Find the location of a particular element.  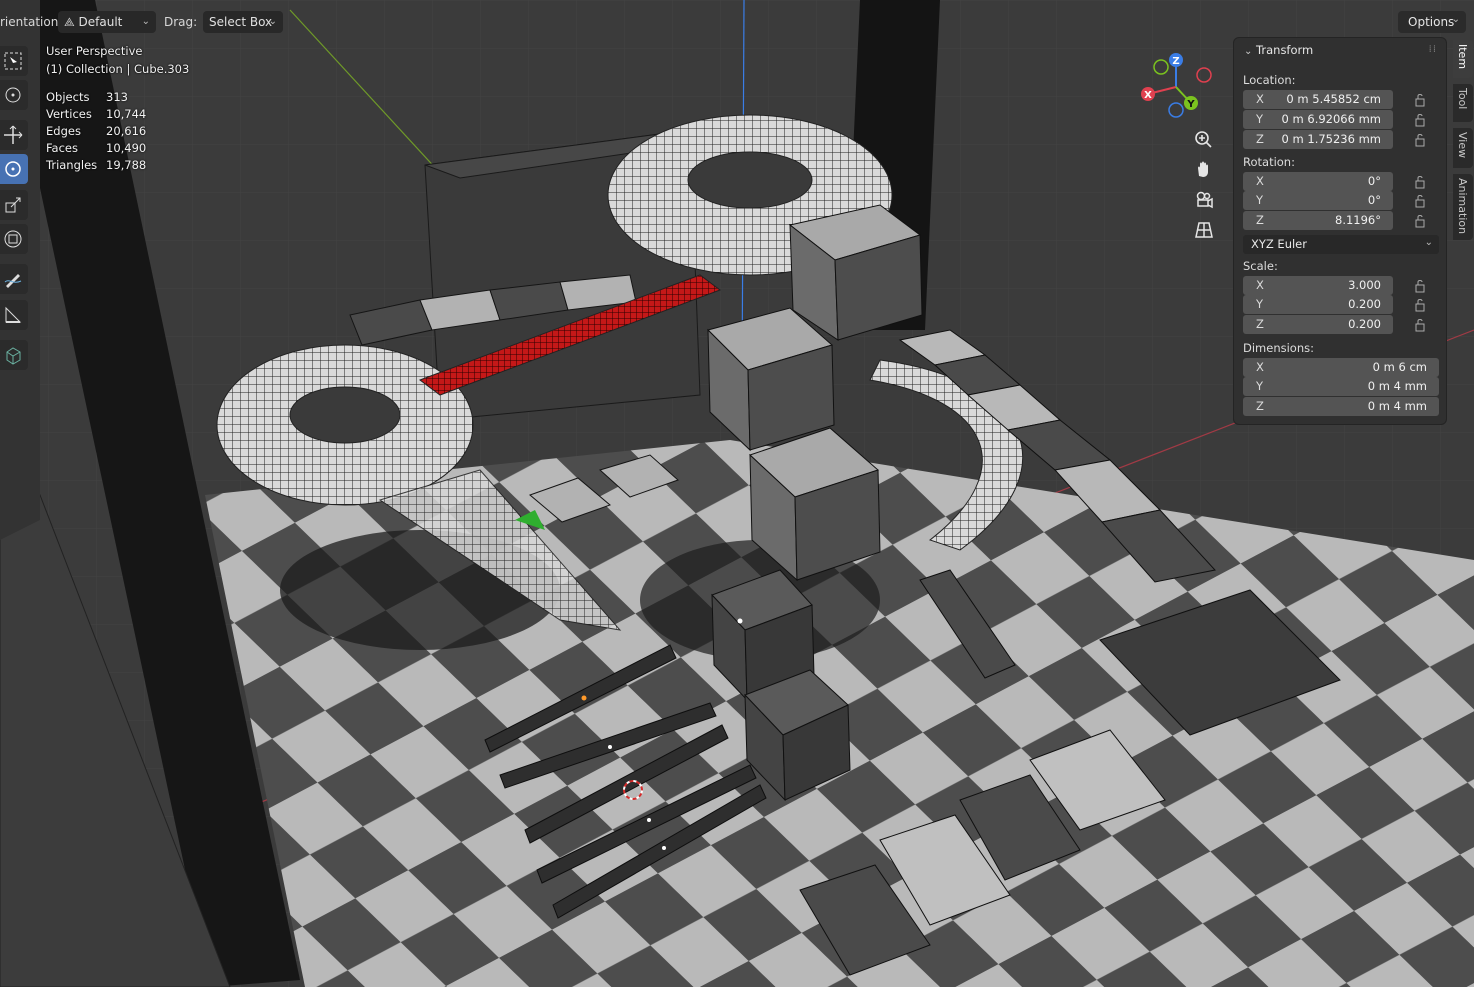

options-label: Options is located at coordinates (1431, 22).